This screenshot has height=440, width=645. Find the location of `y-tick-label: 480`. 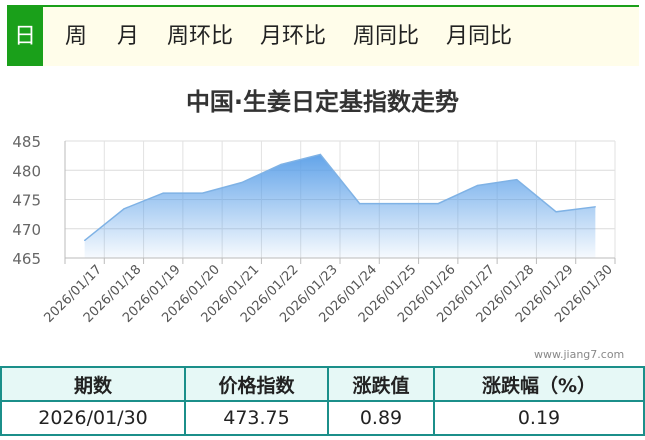

y-tick-label: 480 is located at coordinates (26, 171).